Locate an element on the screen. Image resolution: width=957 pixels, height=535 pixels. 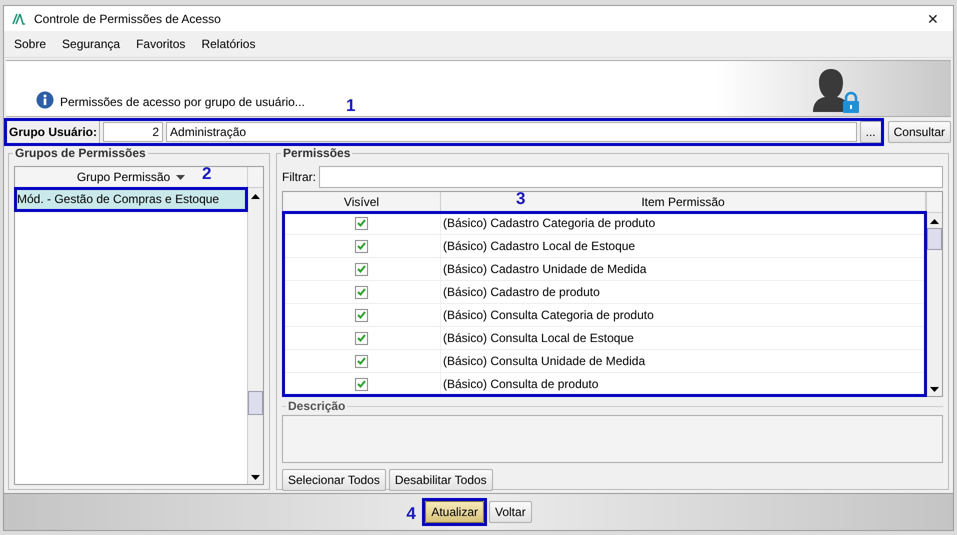
table-cell-text: (Básico) Consulta Unidade de Medida is located at coordinates (544, 361).